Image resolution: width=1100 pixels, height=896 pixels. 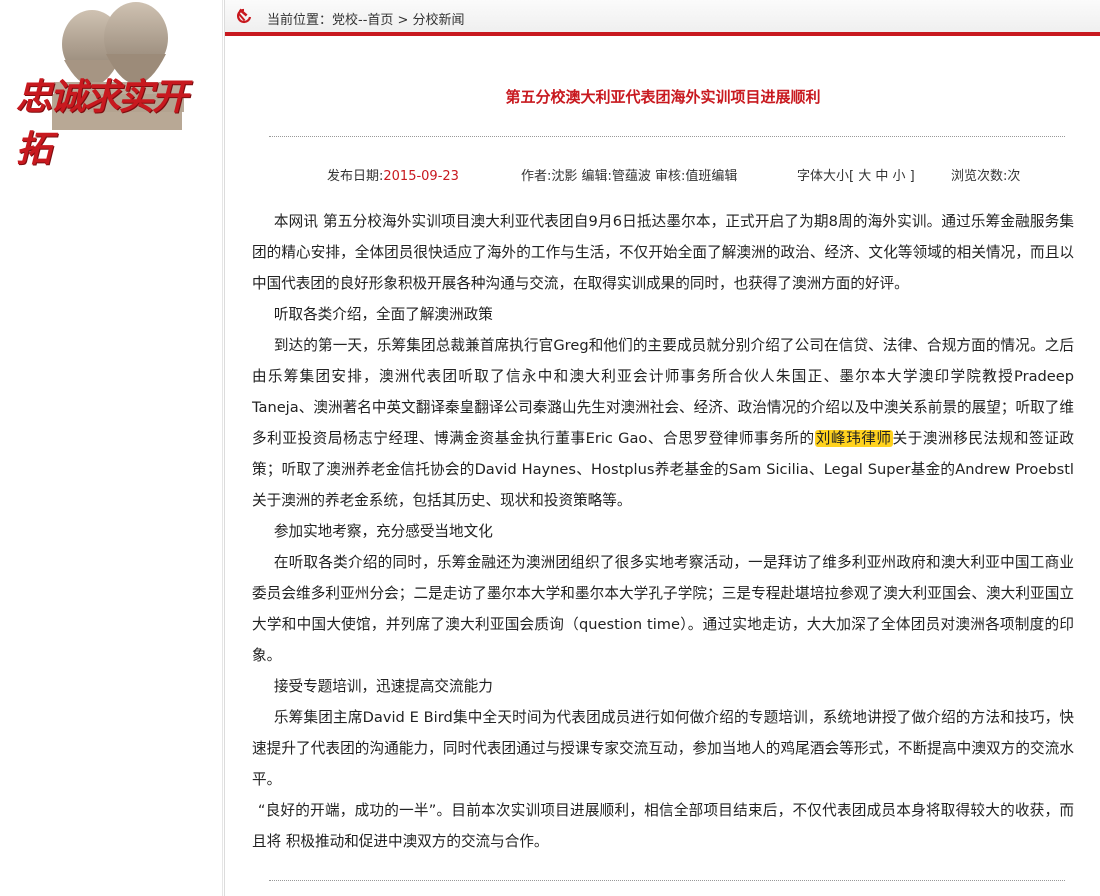 What do you see at coordinates (355, 176) in the screenshot?
I see `publish-date-label: 发布日期:` at bounding box center [355, 176].